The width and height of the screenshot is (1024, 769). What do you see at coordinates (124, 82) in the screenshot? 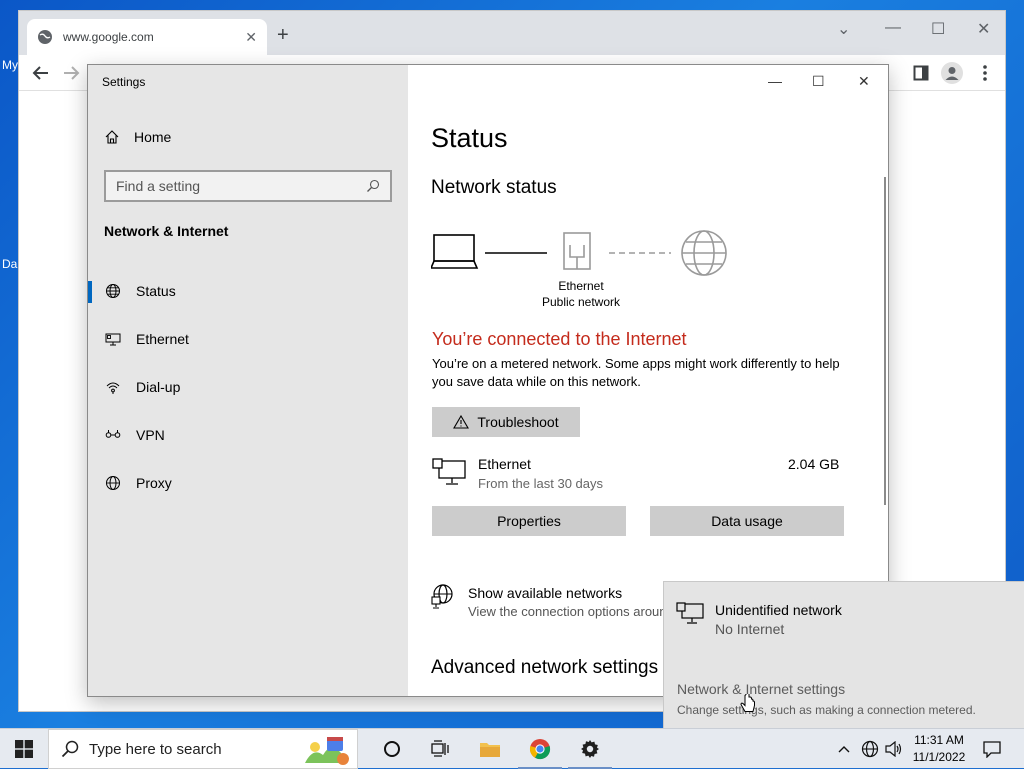
I see `settings-window-title: Settings` at bounding box center [124, 82].